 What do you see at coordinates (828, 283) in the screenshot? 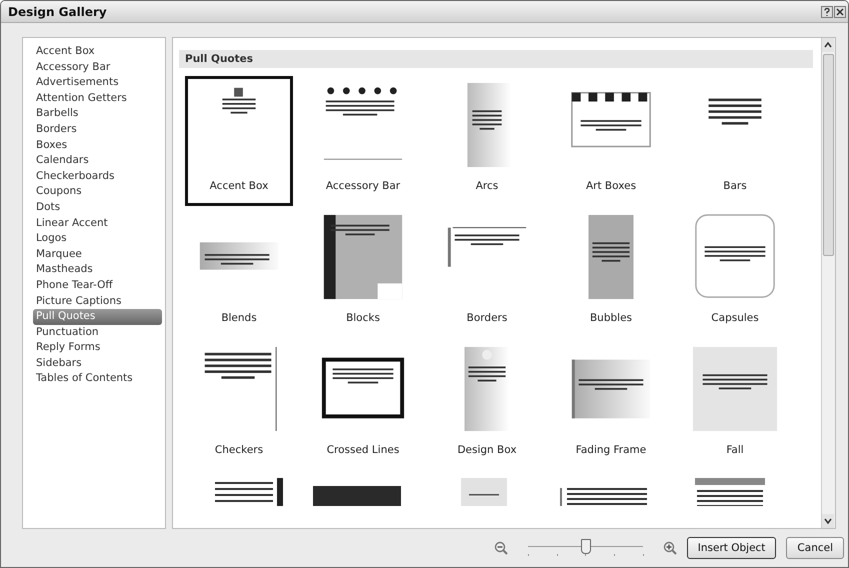
I see `scrollbar-track` at bounding box center [828, 283].